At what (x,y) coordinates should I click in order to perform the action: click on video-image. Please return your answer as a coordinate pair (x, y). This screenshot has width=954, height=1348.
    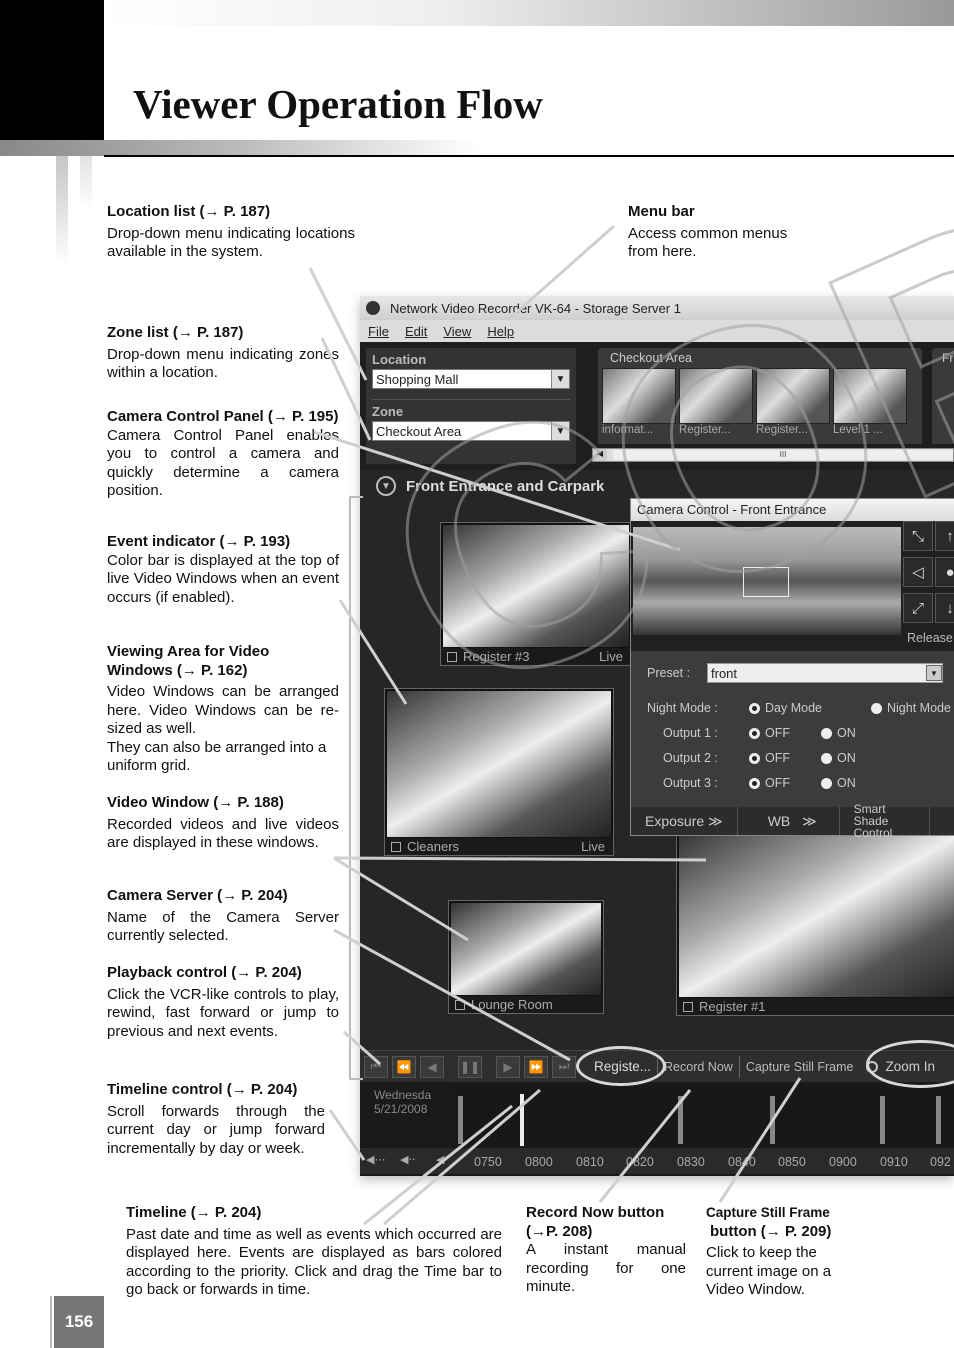
    Looking at the image, I should click on (526, 949).